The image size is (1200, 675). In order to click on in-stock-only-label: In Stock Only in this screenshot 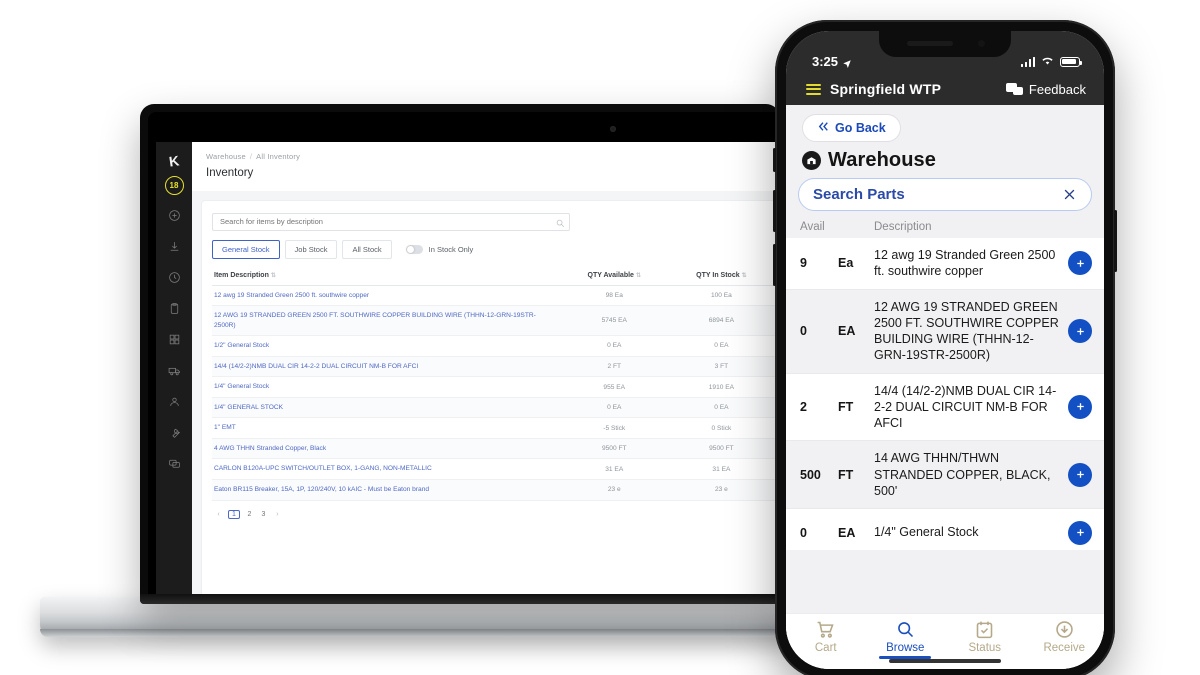, I will do `click(451, 249)`.